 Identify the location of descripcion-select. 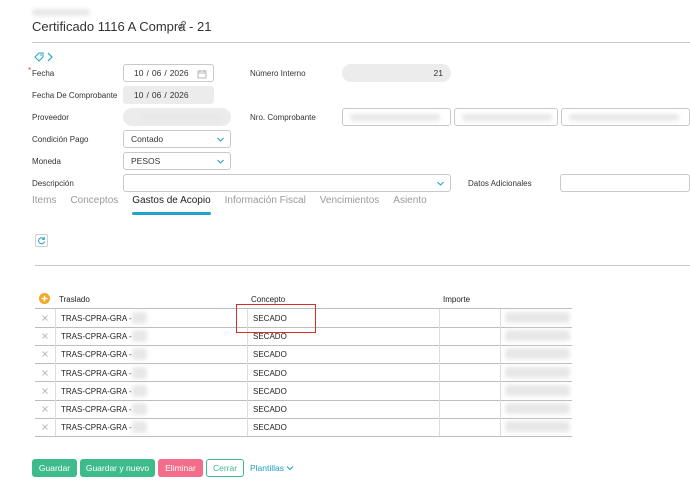
(287, 183).